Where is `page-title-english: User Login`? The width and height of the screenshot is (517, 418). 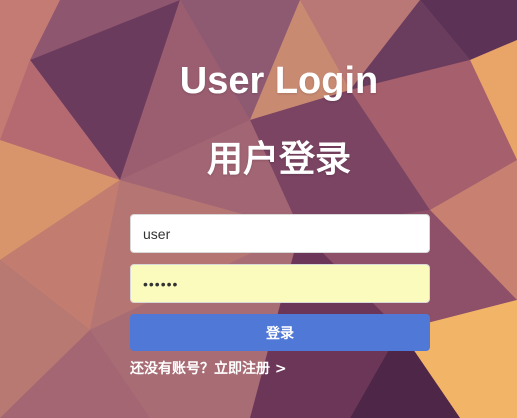 page-title-english: User Login is located at coordinates (279, 81).